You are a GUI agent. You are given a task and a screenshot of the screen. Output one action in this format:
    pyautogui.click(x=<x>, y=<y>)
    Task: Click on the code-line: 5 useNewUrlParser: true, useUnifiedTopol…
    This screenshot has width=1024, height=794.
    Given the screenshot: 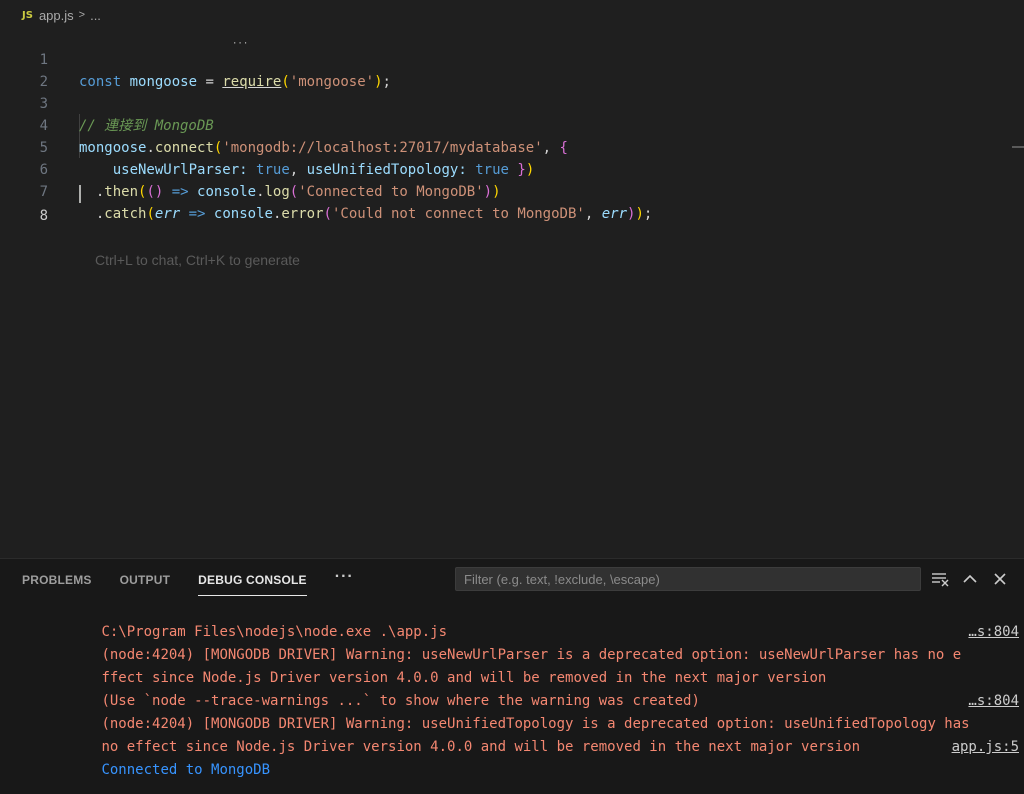 What is the action you would take?
    pyautogui.click(x=505, y=146)
    